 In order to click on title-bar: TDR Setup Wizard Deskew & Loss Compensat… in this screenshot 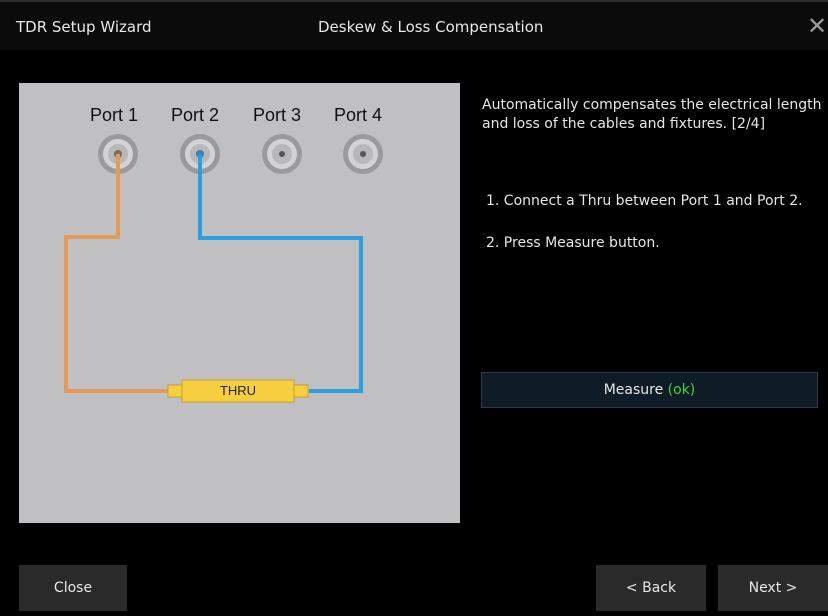, I will do `click(414, 25)`.